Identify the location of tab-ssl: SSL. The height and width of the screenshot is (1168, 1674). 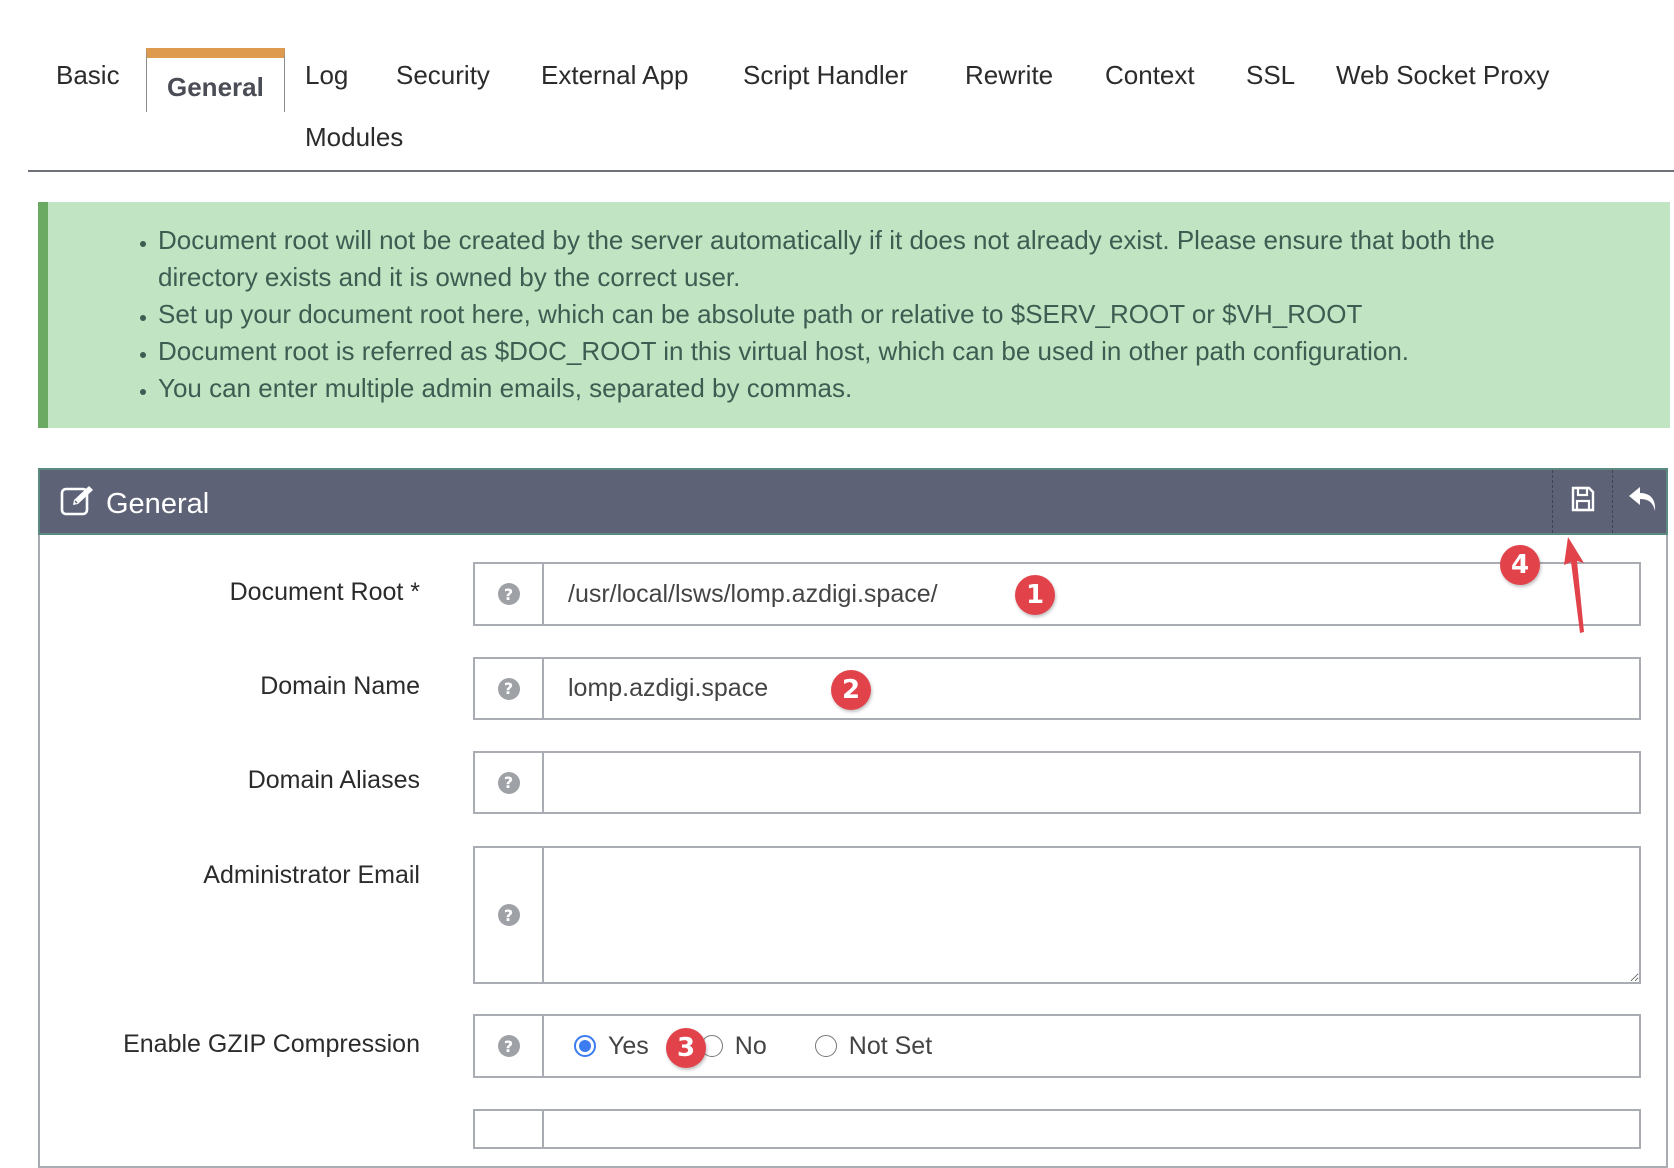
(1270, 75).